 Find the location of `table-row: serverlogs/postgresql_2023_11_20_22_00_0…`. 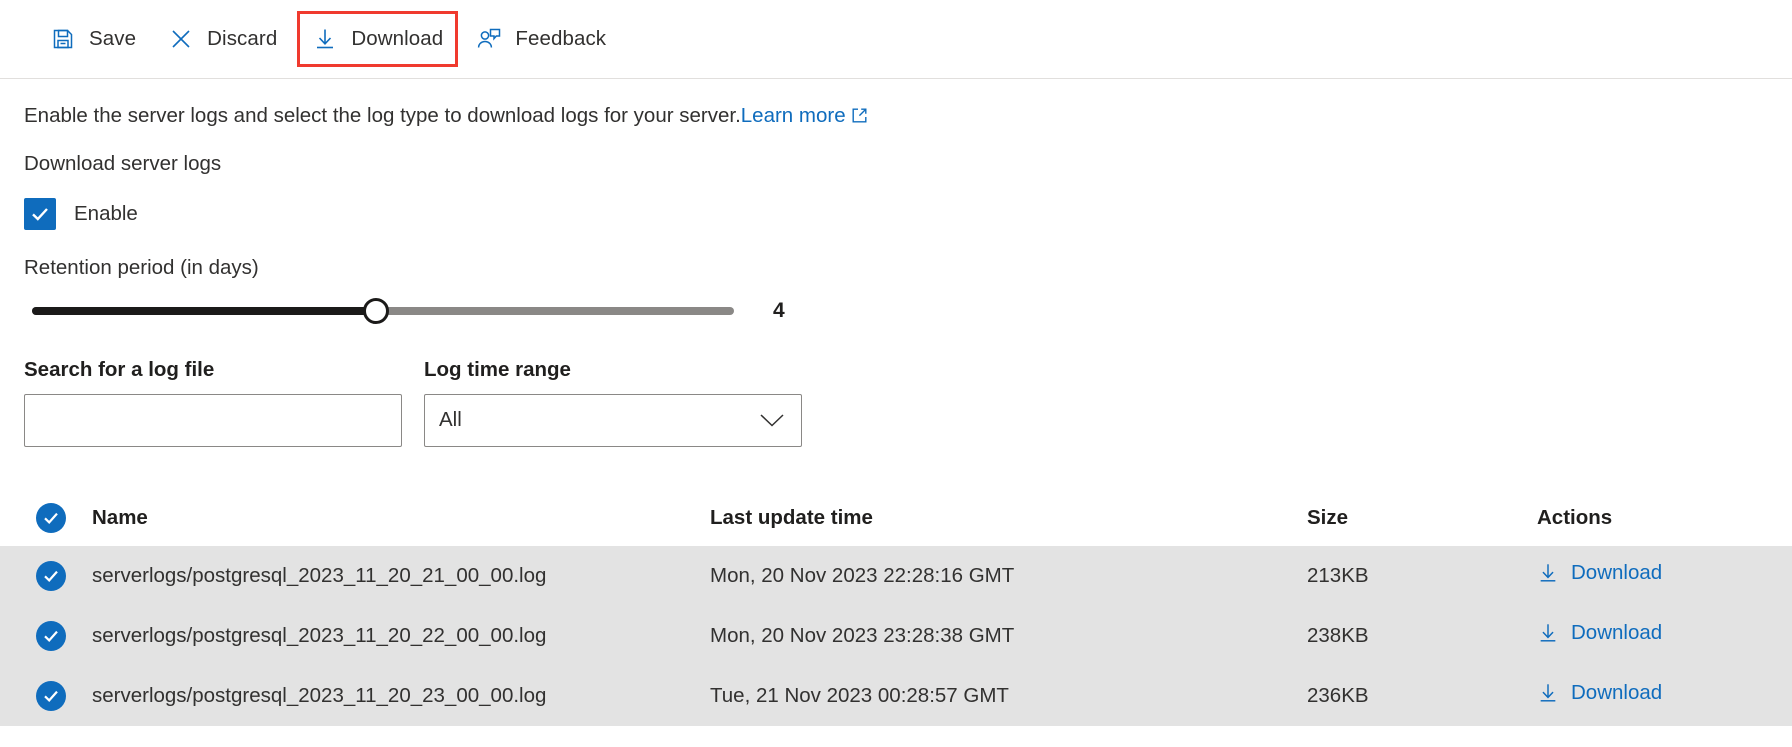

table-row: serverlogs/postgresql_2023_11_20_22_00_0… is located at coordinates (896, 635).